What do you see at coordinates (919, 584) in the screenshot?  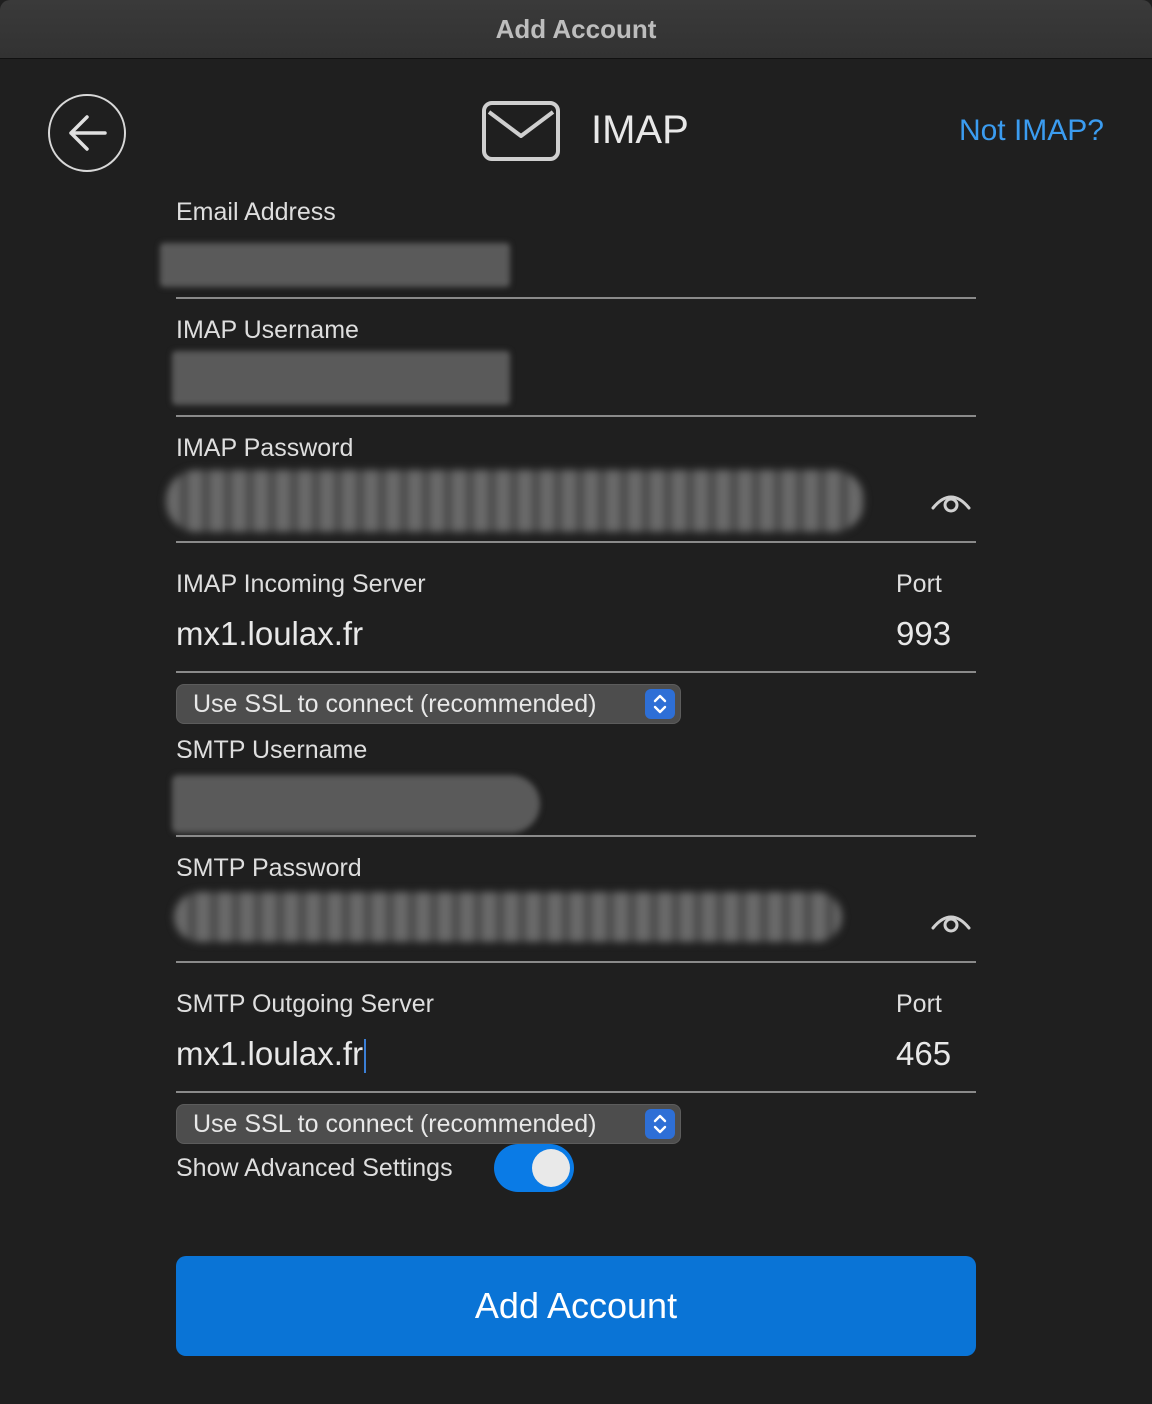 I see `imap-port-label: Port` at bounding box center [919, 584].